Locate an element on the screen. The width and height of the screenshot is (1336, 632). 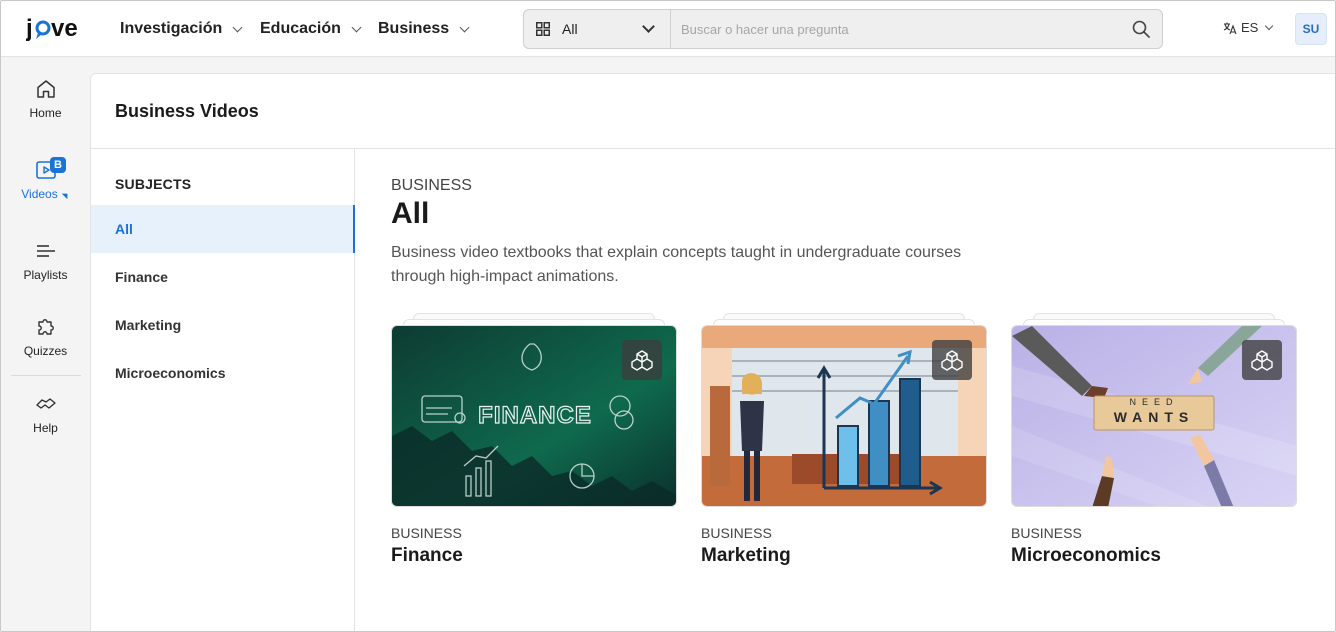
rail-item-playlists: Playlists is located at coordinates (45, 261).